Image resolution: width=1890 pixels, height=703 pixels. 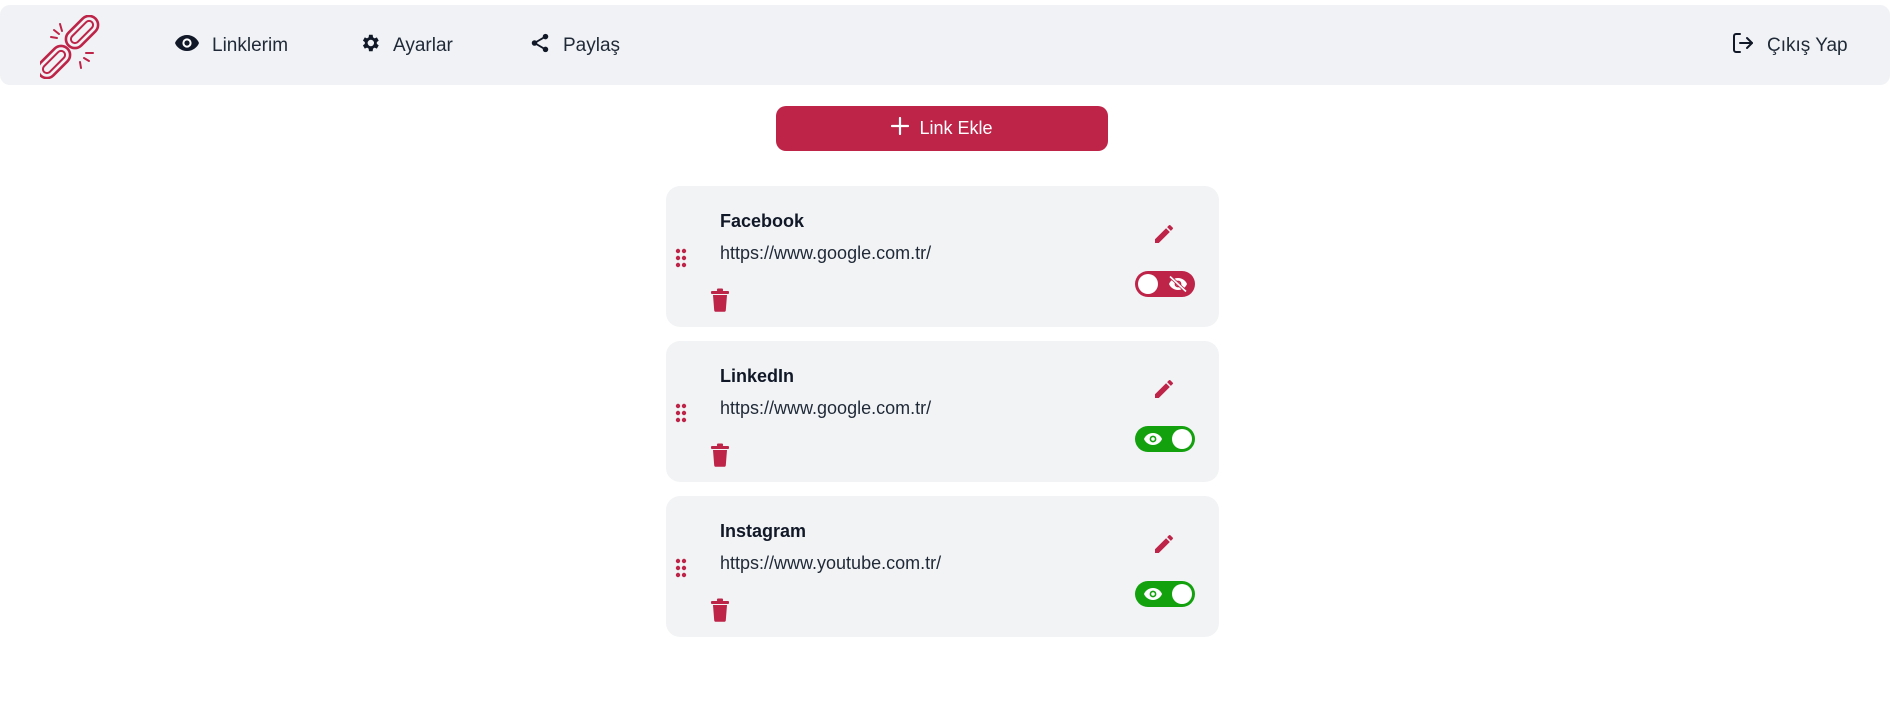 What do you see at coordinates (423, 45) in the screenshot?
I see `nav-item-label: Ayarlar` at bounding box center [423, 45].